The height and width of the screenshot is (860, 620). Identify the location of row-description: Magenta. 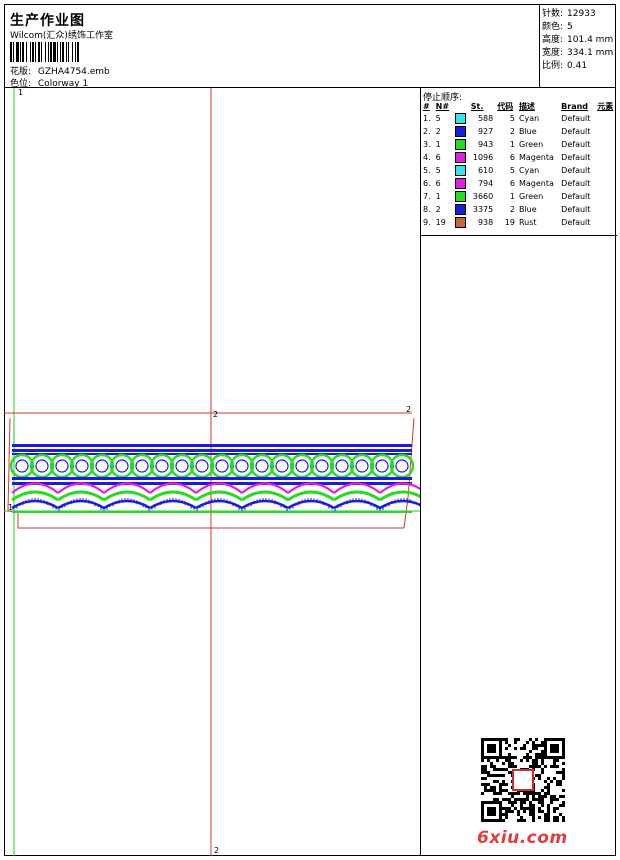
(536, 183).